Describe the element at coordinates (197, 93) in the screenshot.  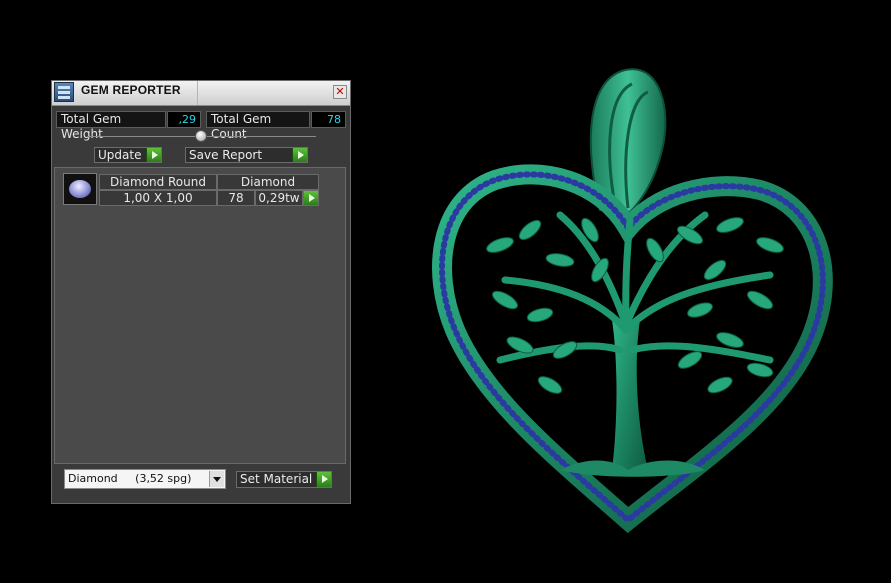
I see `title-divider` at that location.